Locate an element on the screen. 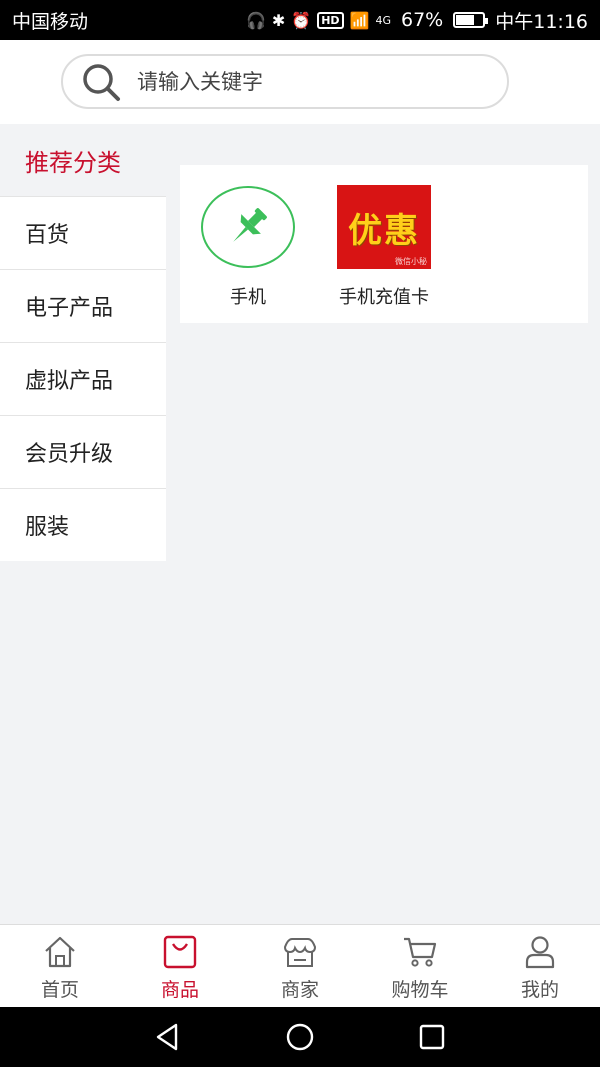  network-label: 4G is located at coordinates (383, 20).